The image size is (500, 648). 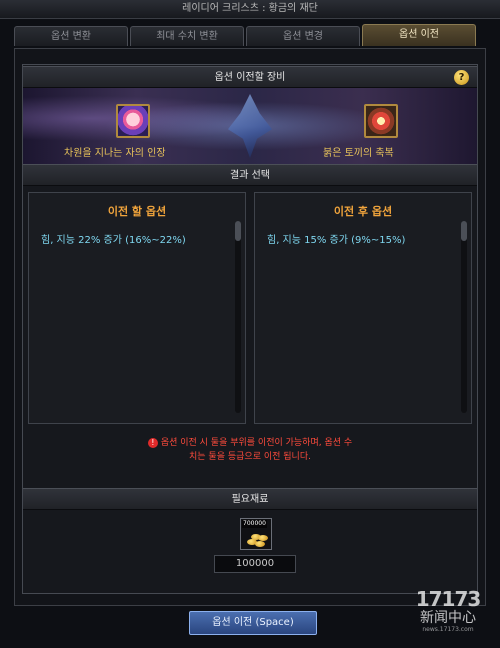 What do you see at coordinates (238, 231) in the screenshot?
I see `before-scrollbar-thumb` at bounding box center [238, 231].